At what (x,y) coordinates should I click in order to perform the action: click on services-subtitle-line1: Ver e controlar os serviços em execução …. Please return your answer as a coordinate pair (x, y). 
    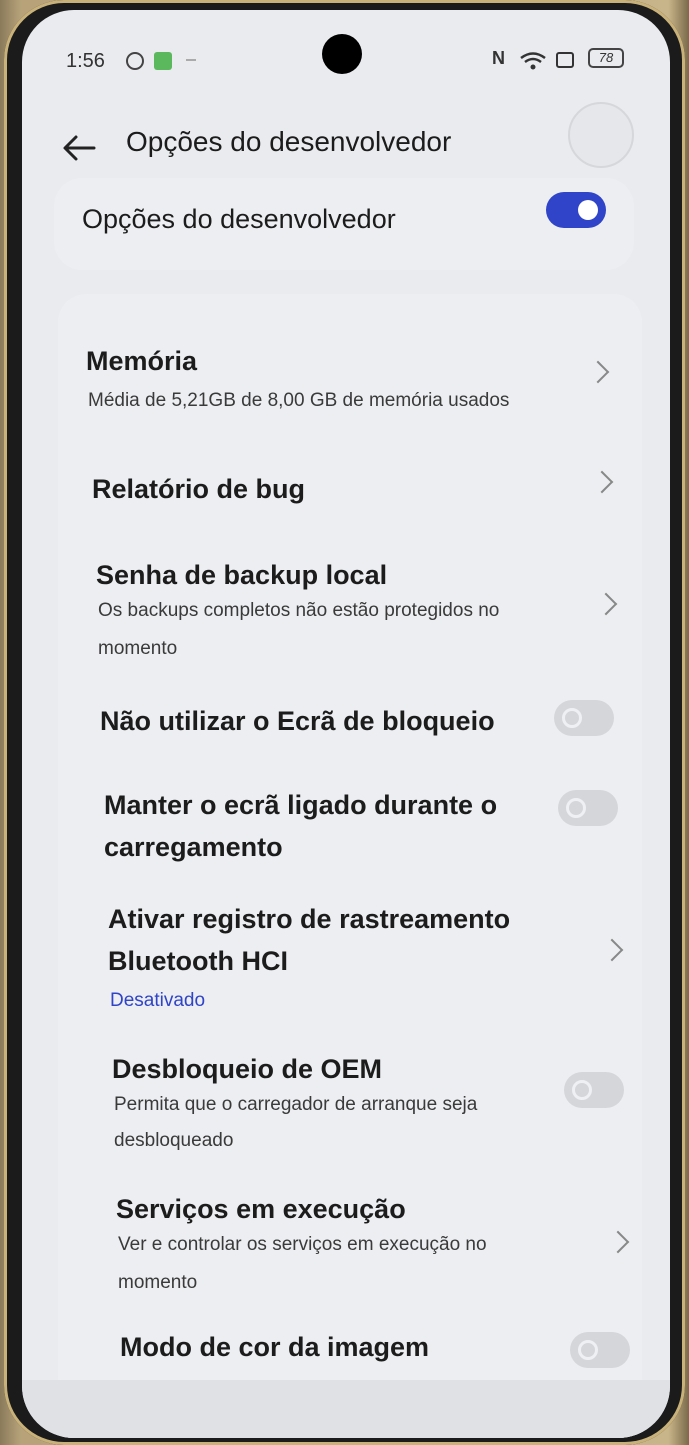
    Looking at the image, I should click on (302, 1244).